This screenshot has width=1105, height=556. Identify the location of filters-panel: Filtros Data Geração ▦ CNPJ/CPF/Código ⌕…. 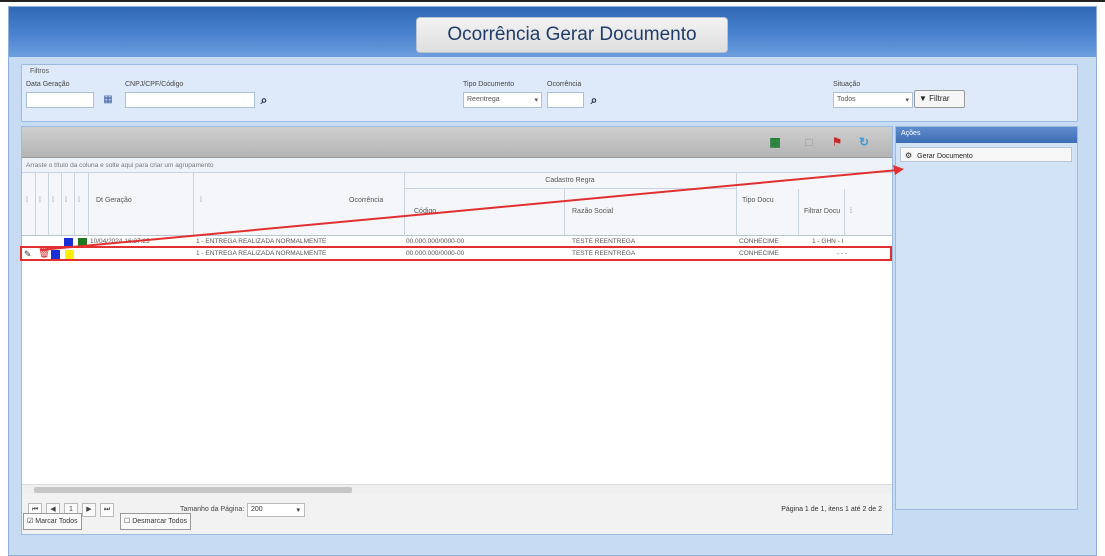
(549, 93).